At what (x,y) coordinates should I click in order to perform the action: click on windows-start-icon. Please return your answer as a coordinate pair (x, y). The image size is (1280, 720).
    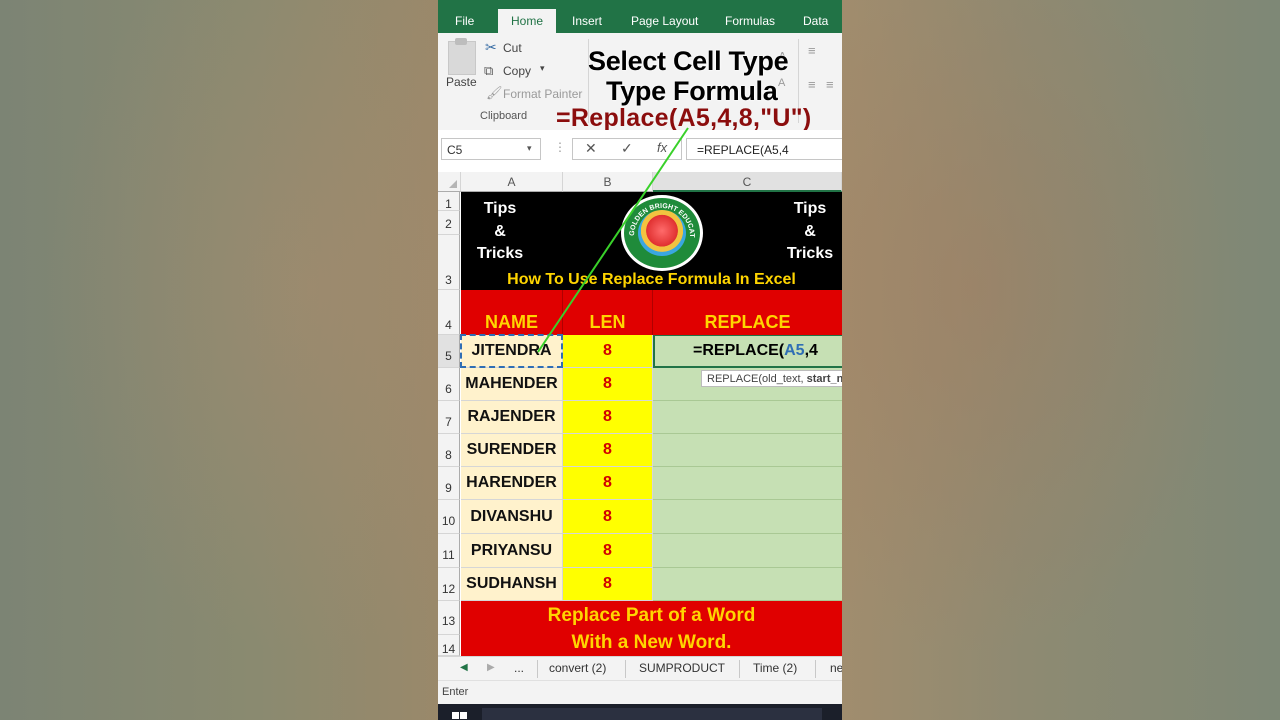
    Looking at the image, I should click on (460, 716).